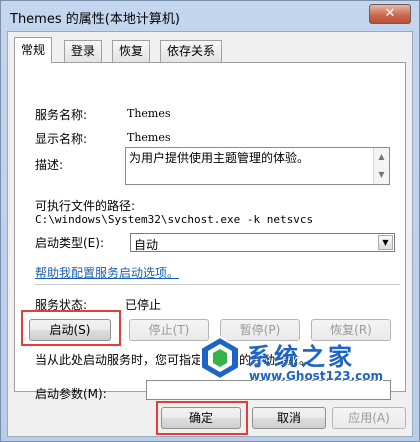 This screenshot has width=420, height=442. Describe the element at coordinates (316, 376) in the screenshot. I see `watermark-url: www.Ghost123.com` at that location.